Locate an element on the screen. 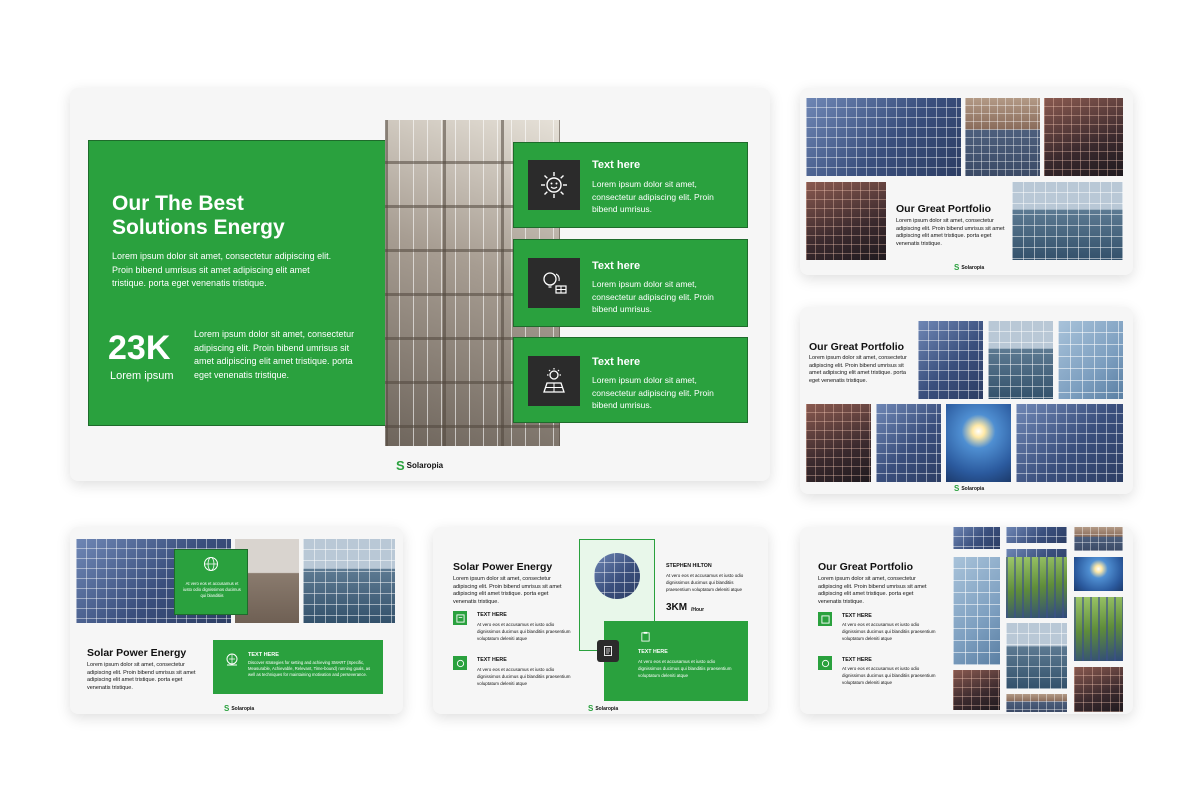 This screenshot has width=1200, height=800. feature-card-3-title: Text here is located at coordinates (616, 362).